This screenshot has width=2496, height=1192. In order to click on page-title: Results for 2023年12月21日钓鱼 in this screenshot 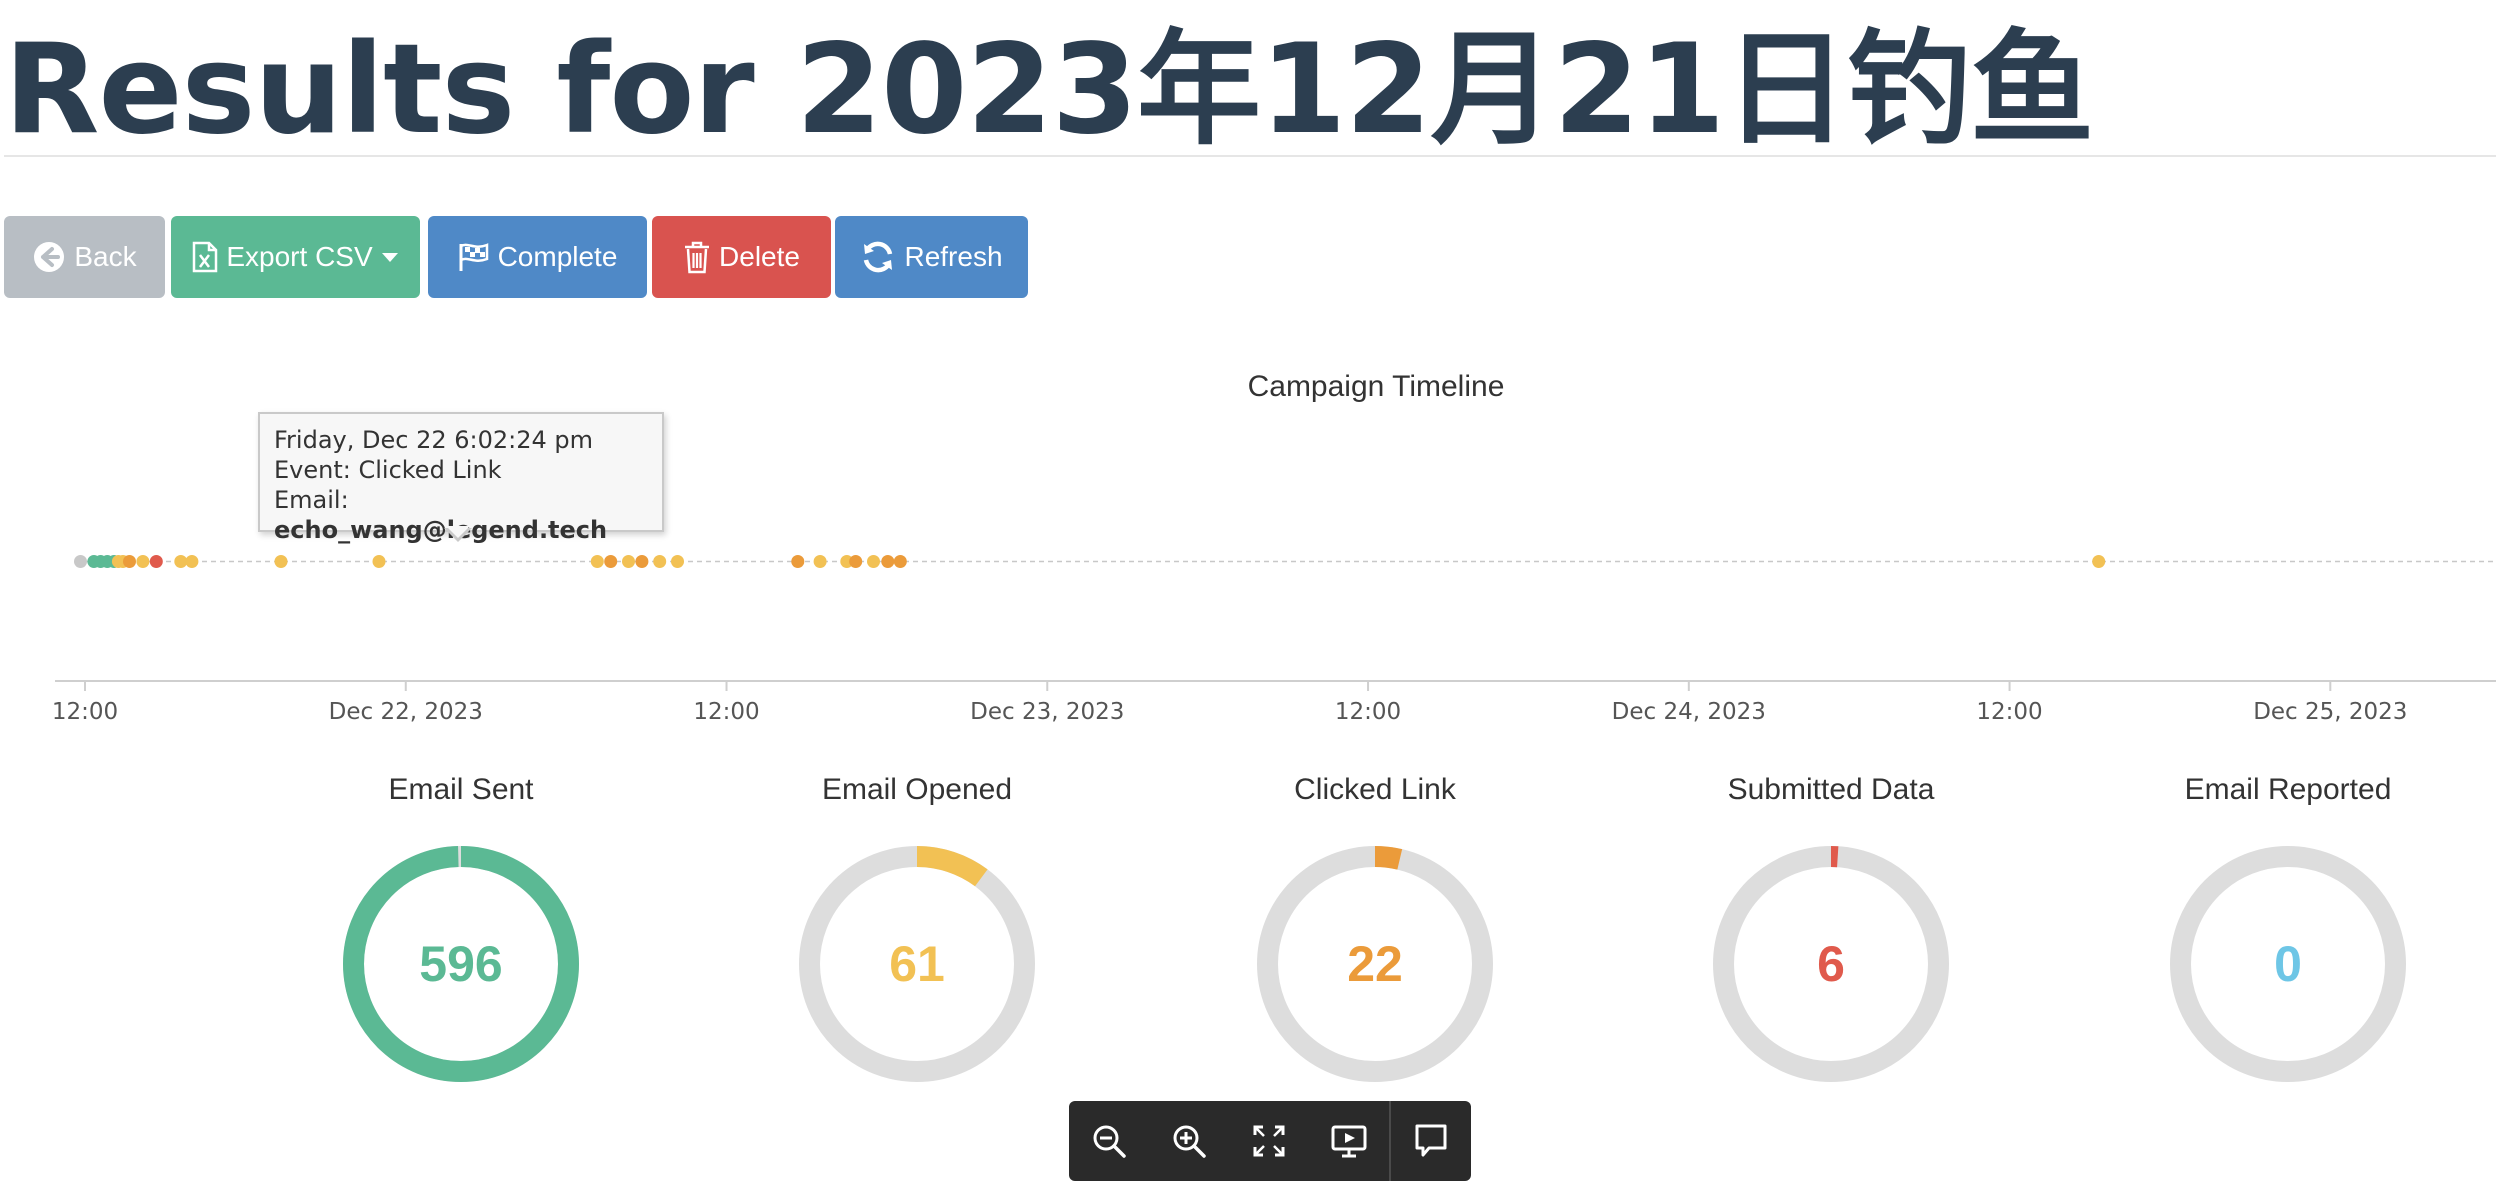, I will do `click(1049, 90)`.